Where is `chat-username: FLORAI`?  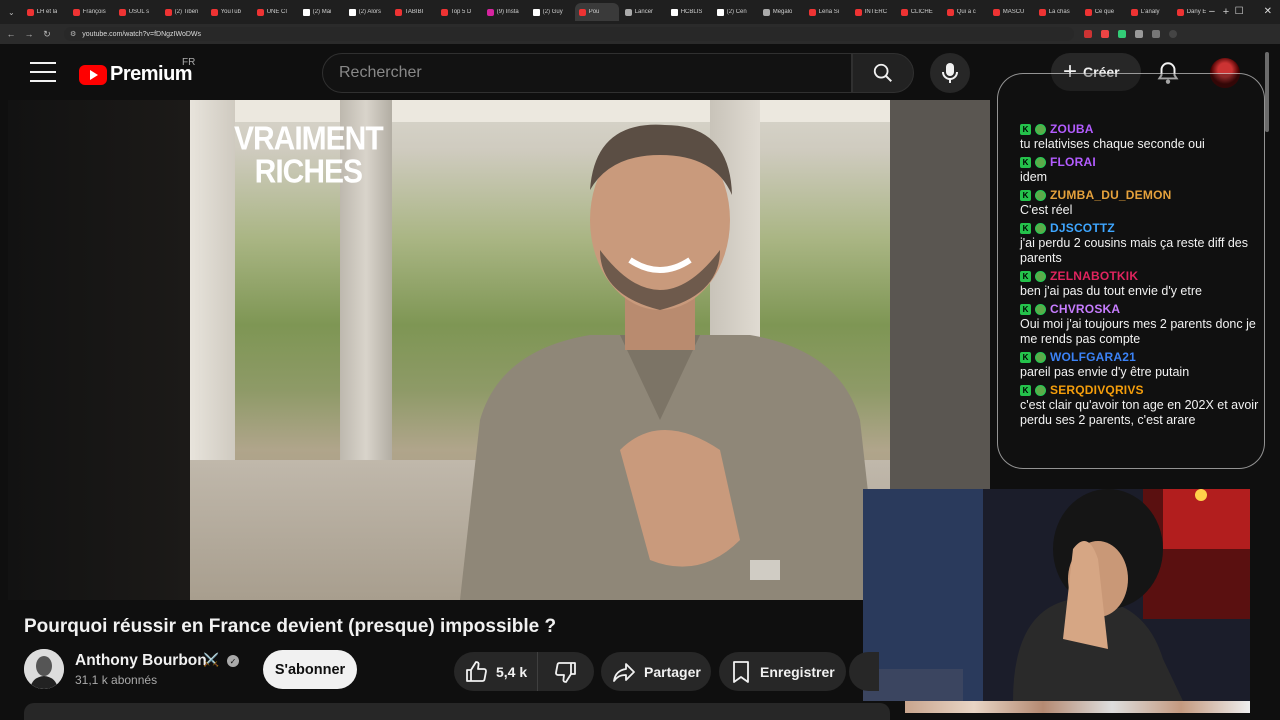
chat-username: FLORAI is located at coordinates (1073, 162).